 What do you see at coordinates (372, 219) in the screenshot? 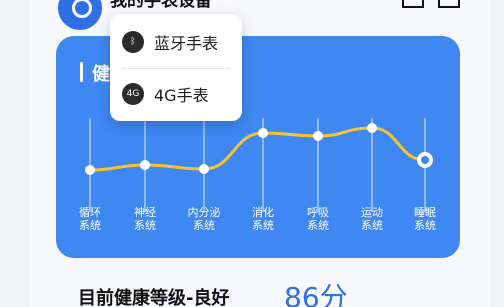
I see `x-tick-label-5: 运动 系统` at bounding box center [372, 219].